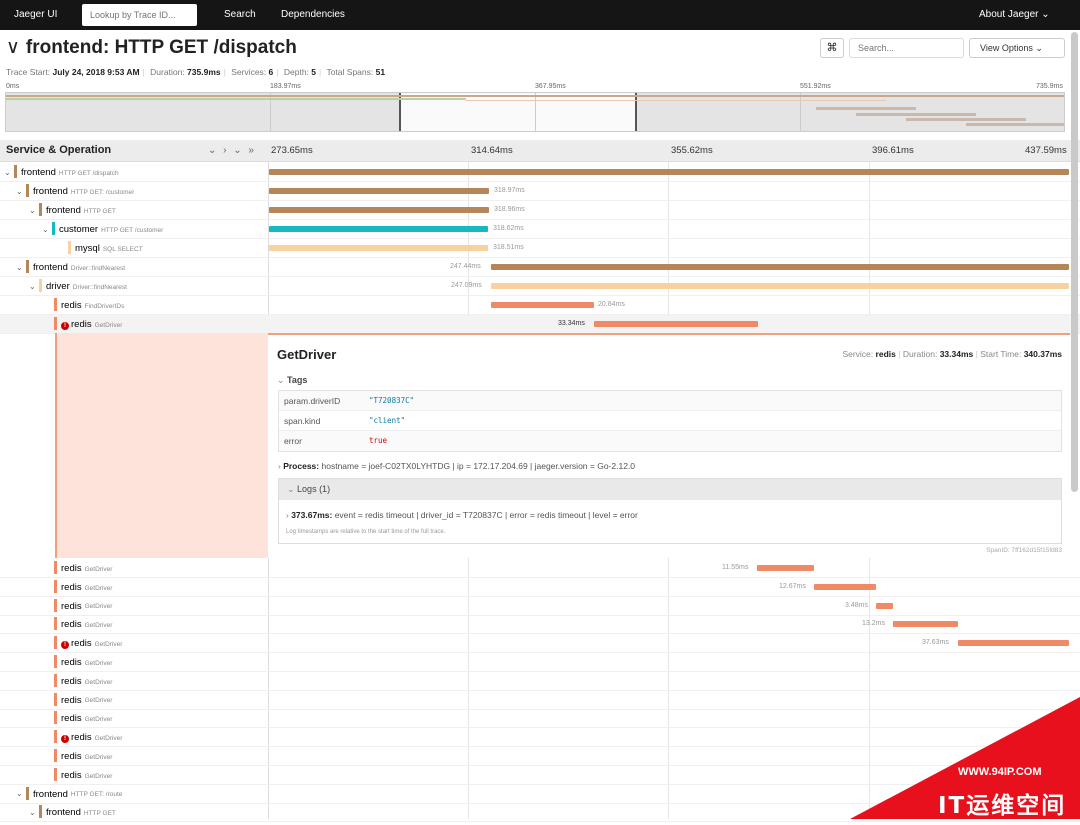  Describe the element at coordinates (249, 72) in the screenshot. I see `services-label: Services:` at that location.